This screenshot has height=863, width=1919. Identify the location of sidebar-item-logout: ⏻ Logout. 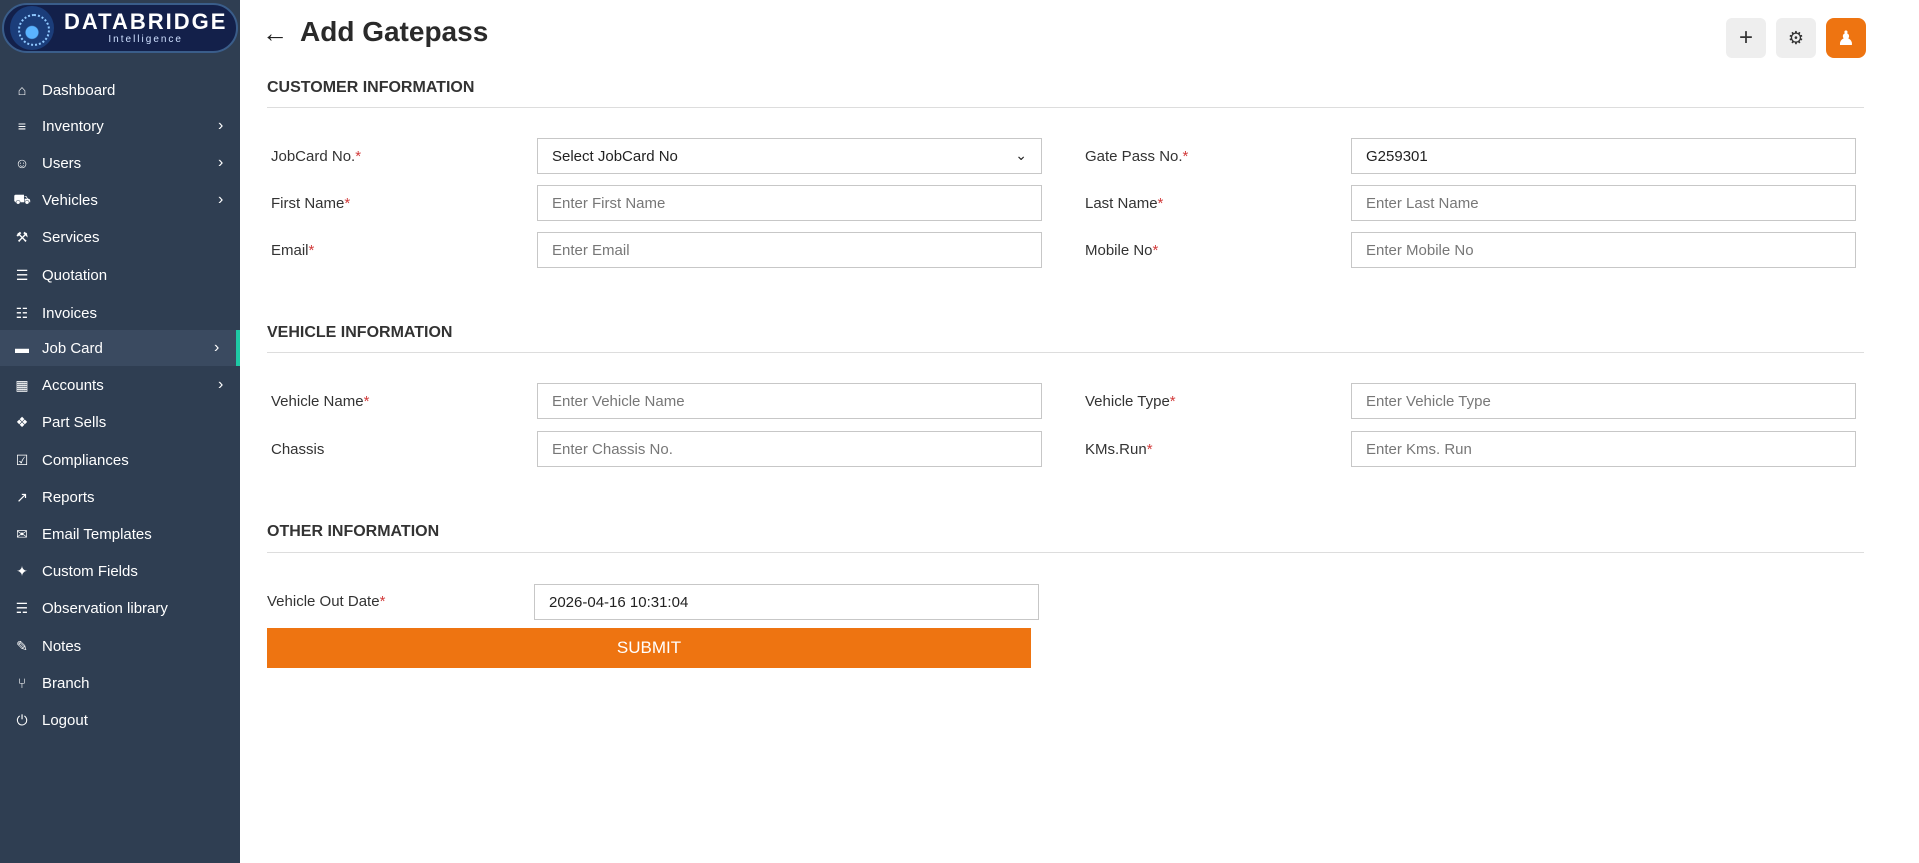
(120, 720).